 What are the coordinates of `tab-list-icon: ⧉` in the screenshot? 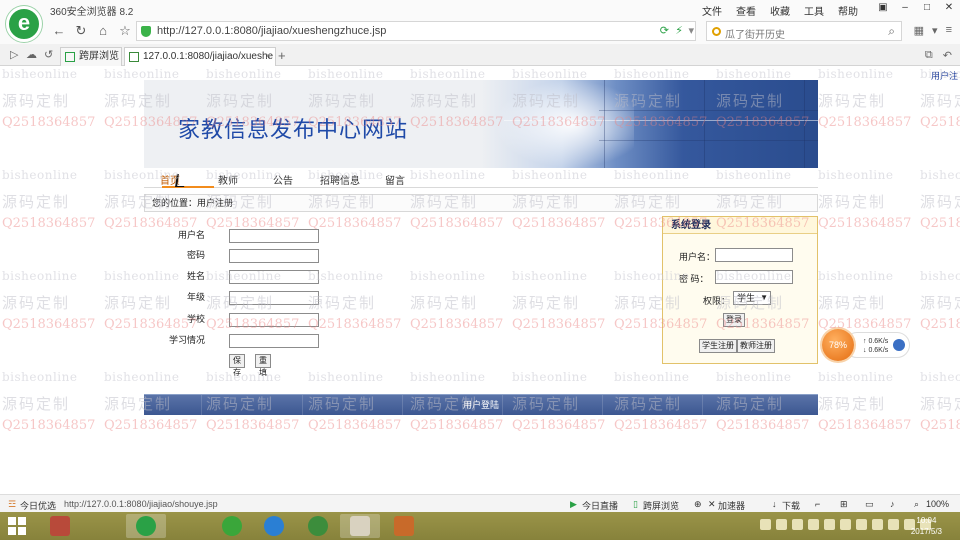 It's located at (929, 55).